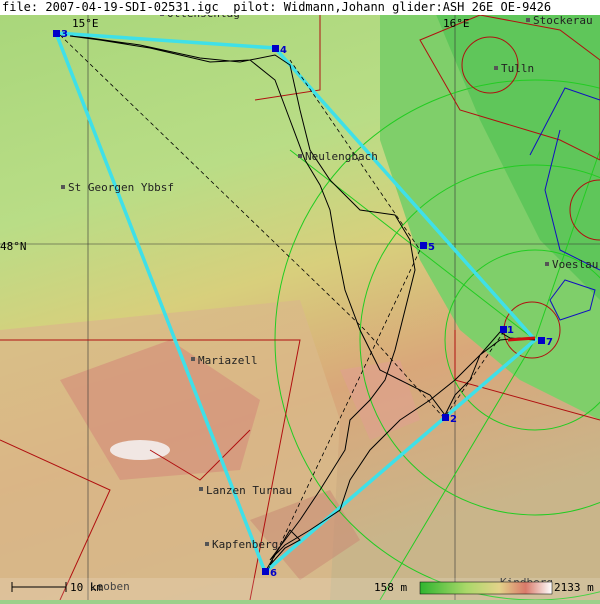 The width and height of the screenshot is (600, 604). What do you see at coordinates (503, 329) in the screenshot?
I see `turnpoint-1-icon` at bounding box center [503, 329].